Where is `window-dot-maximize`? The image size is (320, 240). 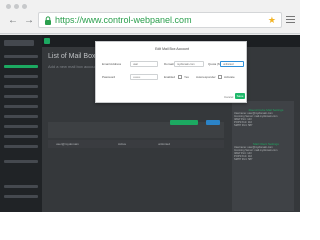 window-dot-maximize is located at coordinates (24, 6).